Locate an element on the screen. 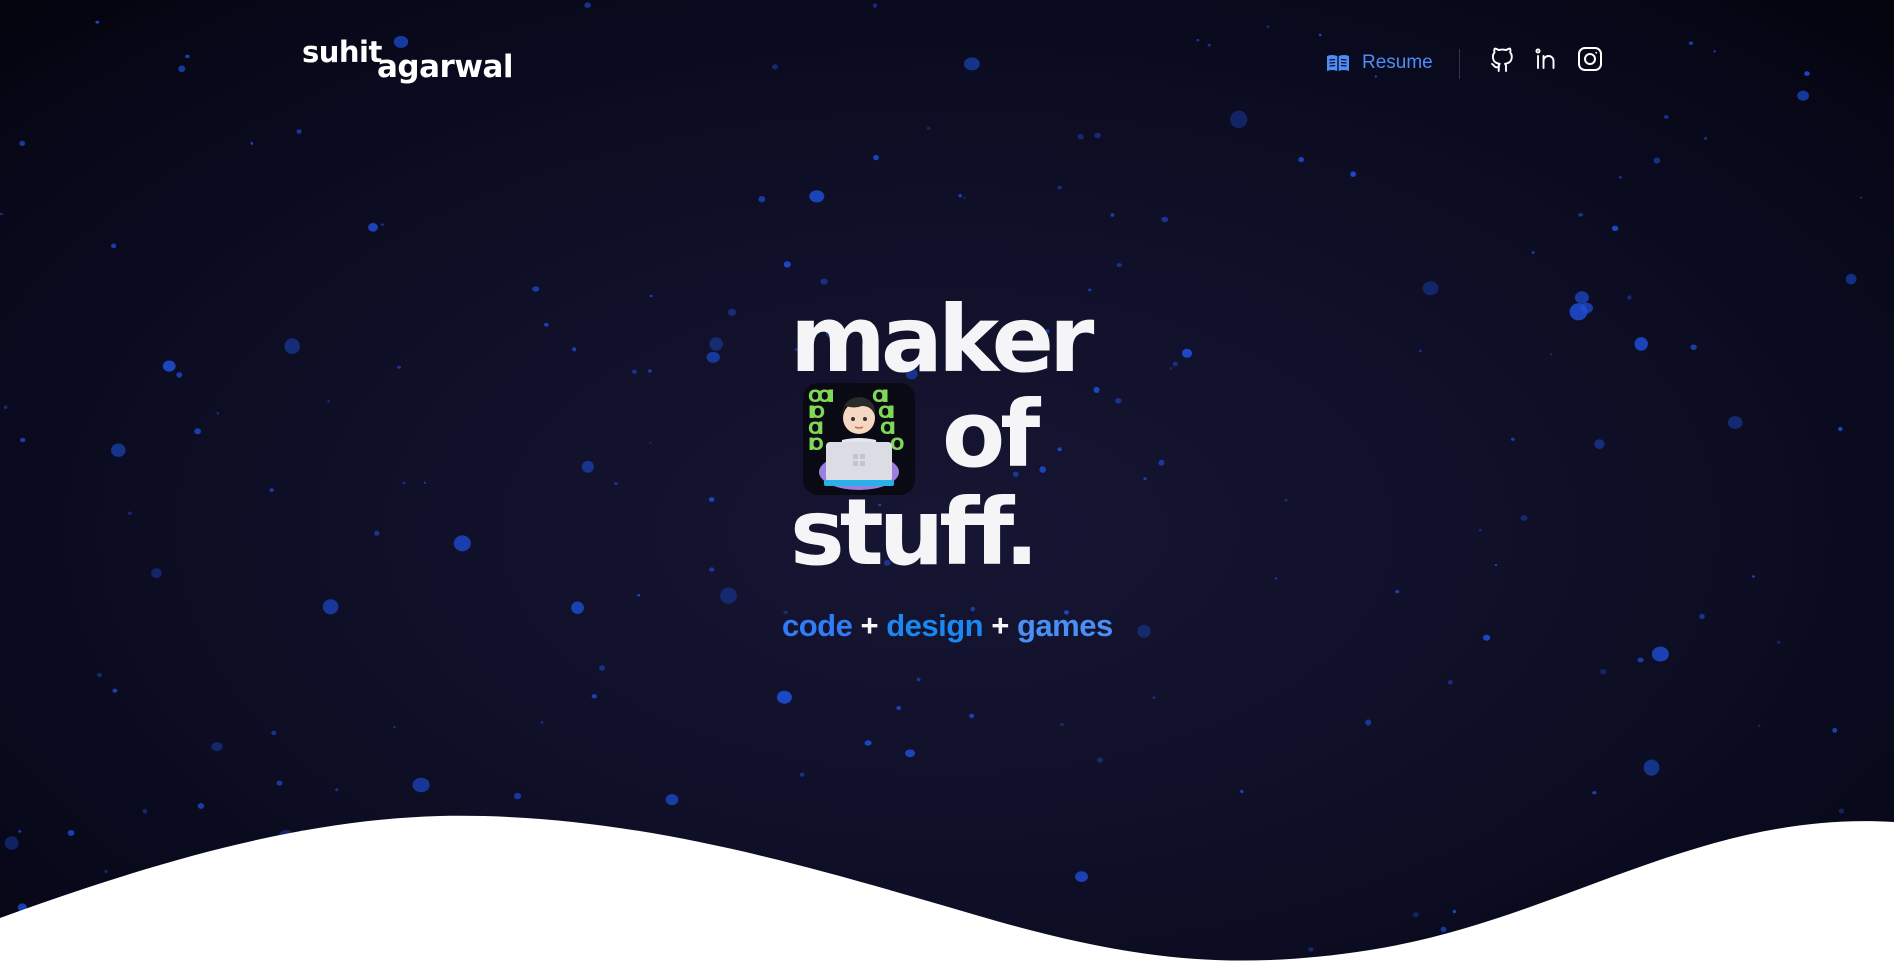  linkedin-link is located at coordinates (1546, 61).